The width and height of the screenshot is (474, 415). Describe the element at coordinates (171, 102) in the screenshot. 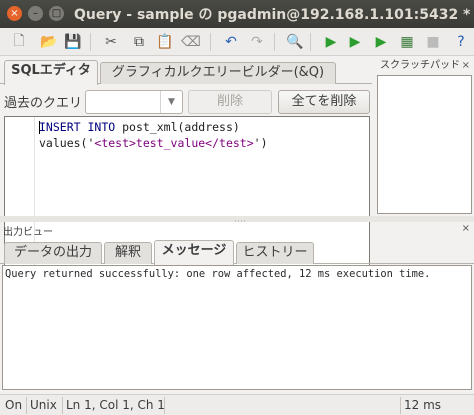

I see `chevron-down-icon: ▼` at that location.